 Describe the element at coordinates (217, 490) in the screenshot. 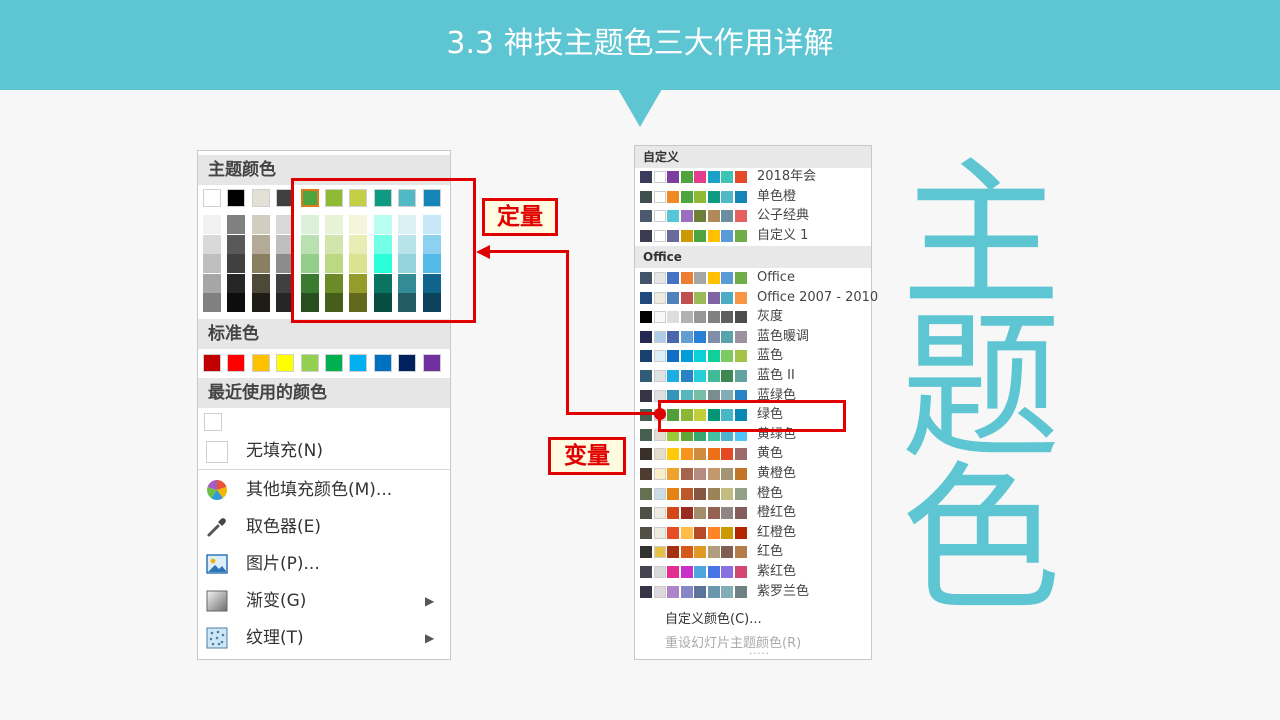

I see `palette-icon` at that location.